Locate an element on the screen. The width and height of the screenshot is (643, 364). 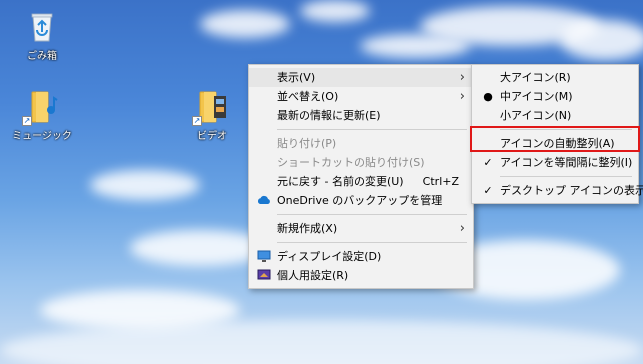
desktop-icon-music: ↗ ミュージック is located at coordinates (42, 115).